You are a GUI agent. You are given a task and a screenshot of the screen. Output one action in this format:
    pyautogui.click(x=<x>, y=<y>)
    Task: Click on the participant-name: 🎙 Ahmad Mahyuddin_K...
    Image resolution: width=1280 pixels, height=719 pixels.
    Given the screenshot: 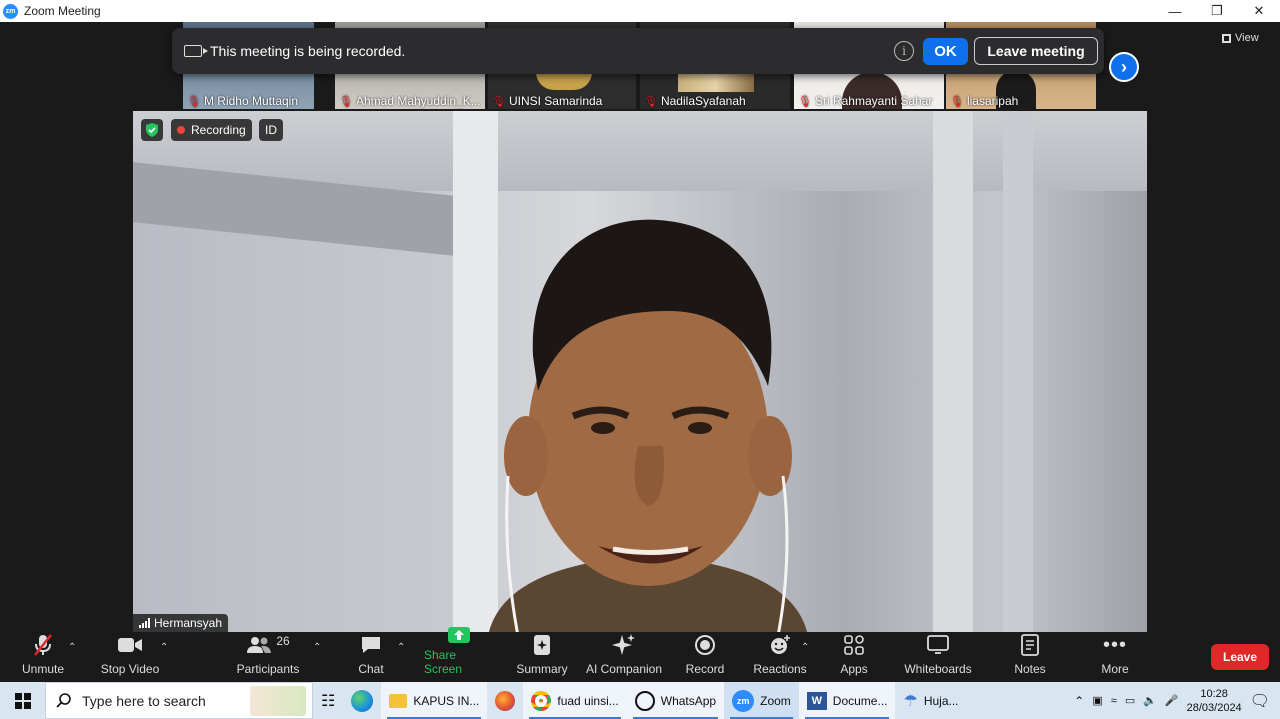 What is the action you would take?
    pyautogui.click(x=410, y=101)
    